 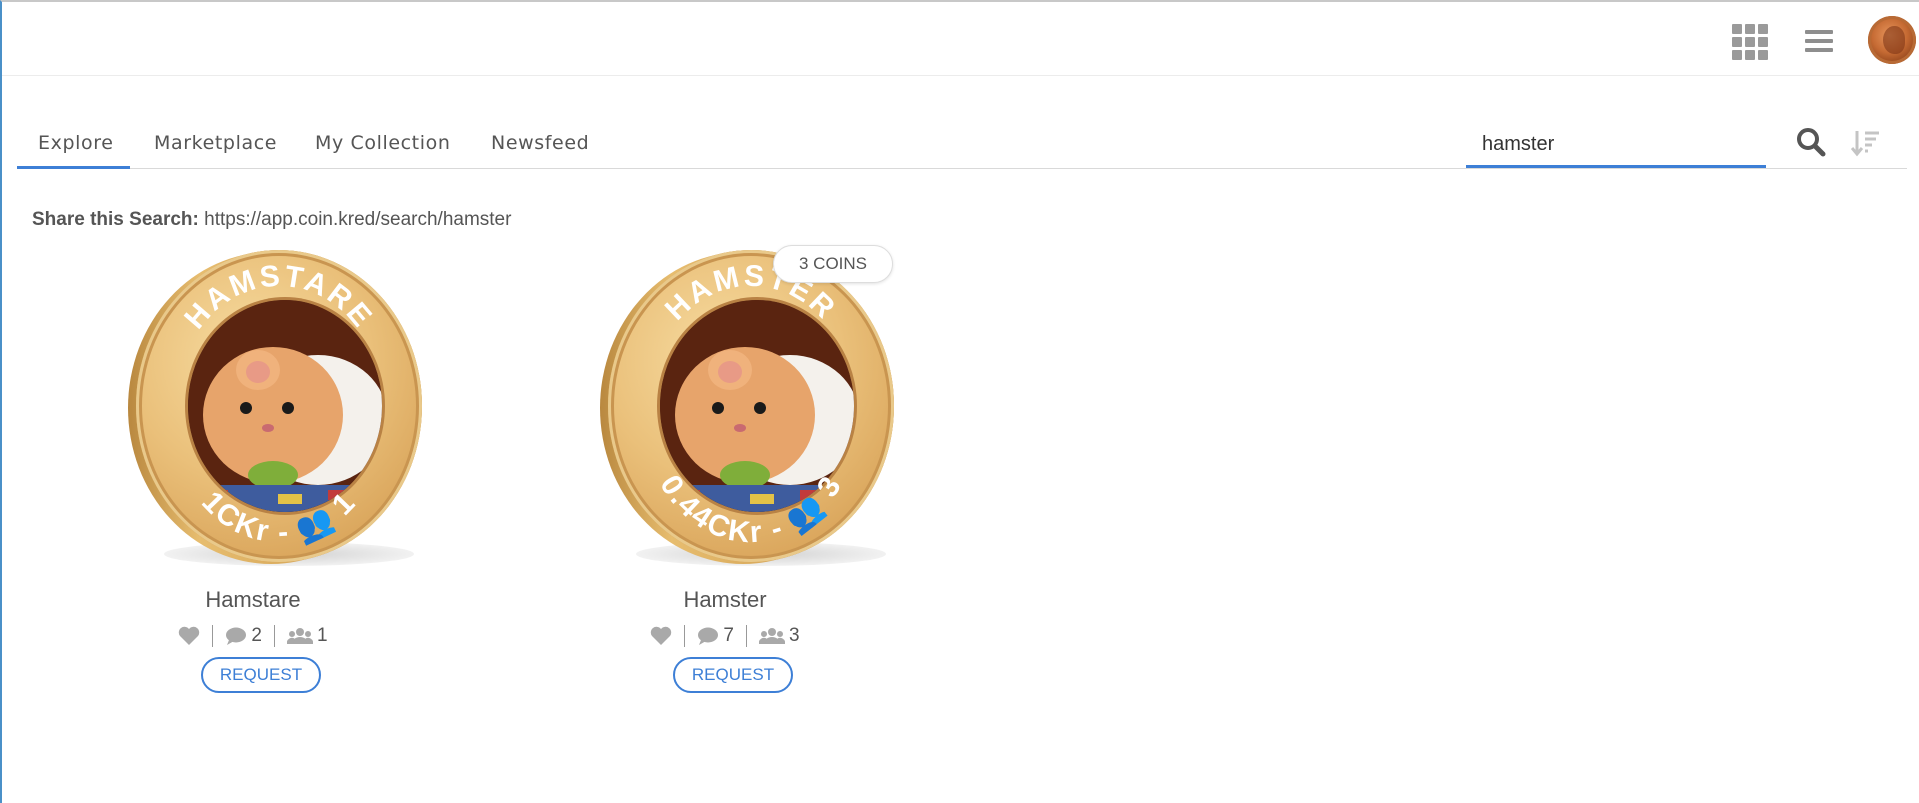 I want to click on top-bar, so click(x=960, y=39).